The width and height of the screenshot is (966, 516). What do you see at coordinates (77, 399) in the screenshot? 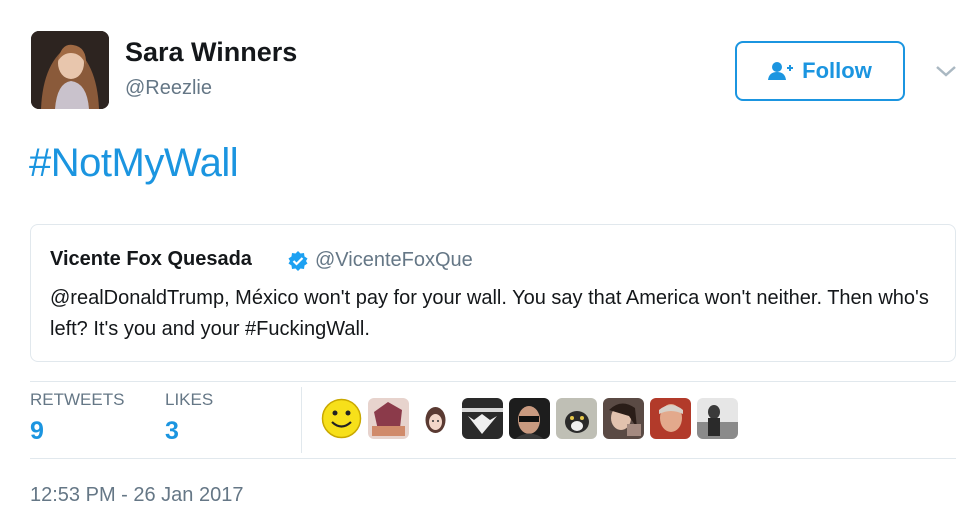
I see `retweets-label: RETWEETS` at bounding box center [77, 399].